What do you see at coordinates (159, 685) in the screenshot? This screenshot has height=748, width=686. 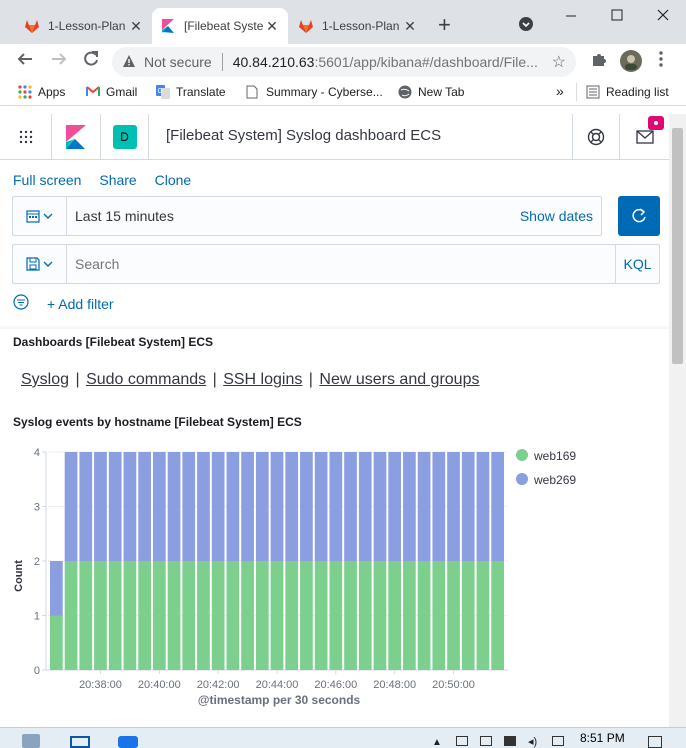 I see `x-tick-label: 20:40:00` at bounding box center [159, 685].